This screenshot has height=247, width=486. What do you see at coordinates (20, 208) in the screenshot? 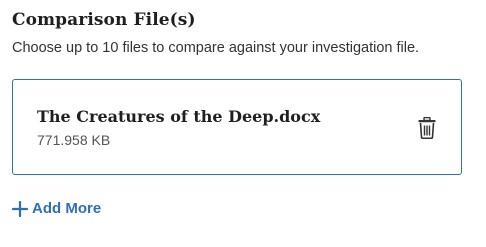
I see `plus-icon` at bounding box center [20, 208].